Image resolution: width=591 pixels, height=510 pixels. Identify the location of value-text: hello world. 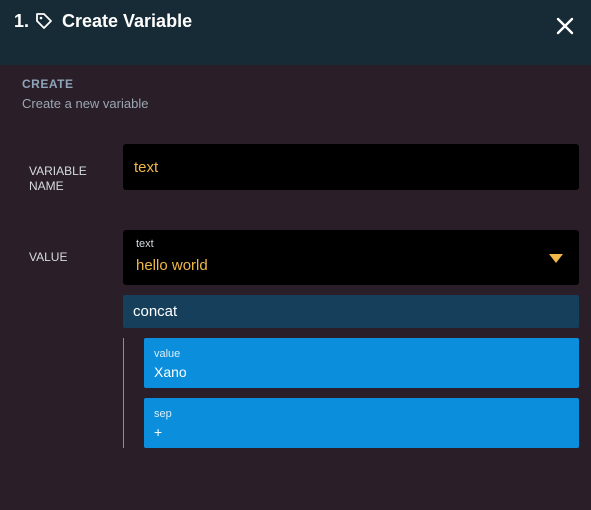
(172, 265).